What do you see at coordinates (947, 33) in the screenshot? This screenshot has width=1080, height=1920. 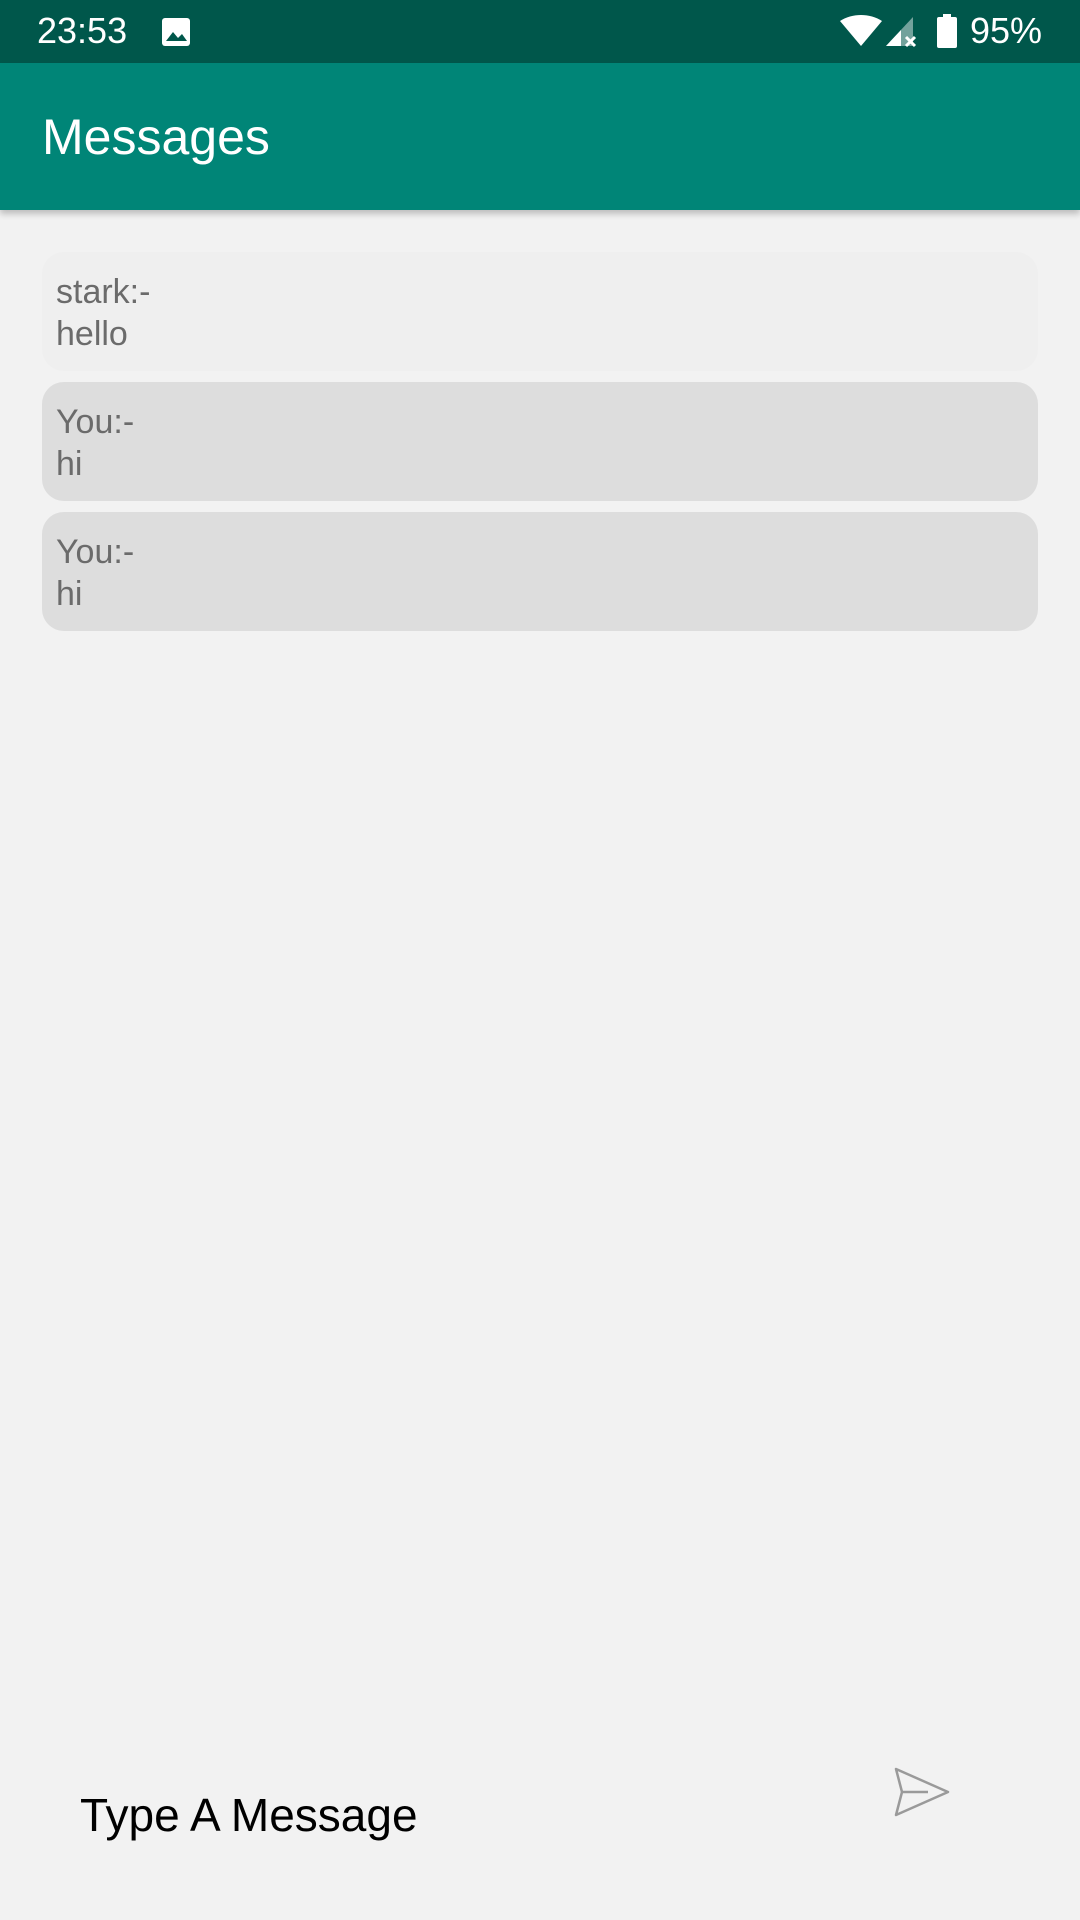 I see `battery-icon` at bounding box center [947, 33].